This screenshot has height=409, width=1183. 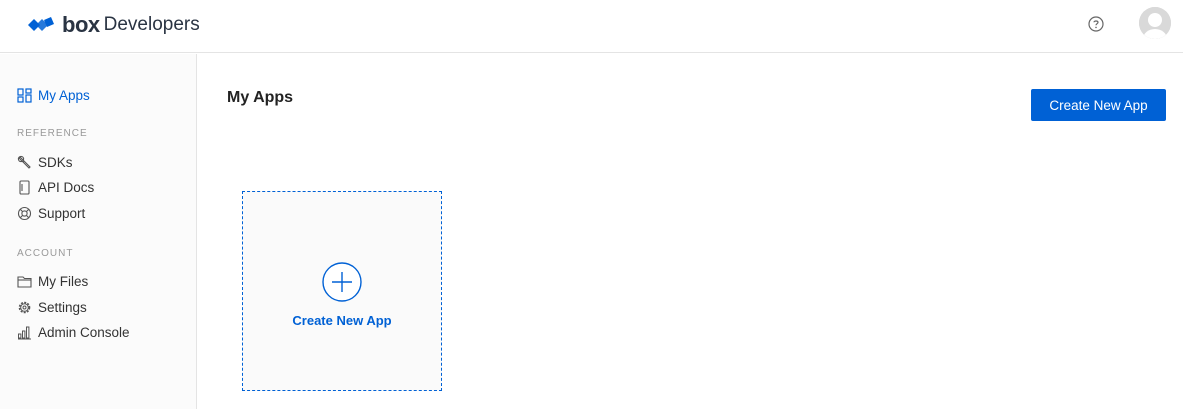 What do you see at coordinates (55, 162) in the screenshot?
I see `sidebar-item-label: SDKs` at bounding box center [55, 162].